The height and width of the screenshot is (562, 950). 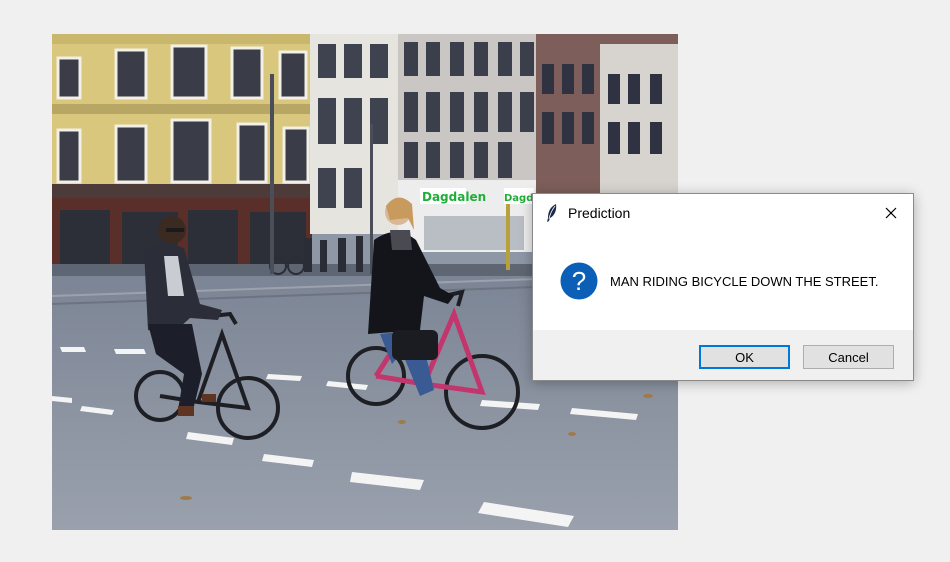 I want to click on dialog-body: ? MAN RIDING BICYCLE DOWN THE STREET., so click(x=723, y=281).